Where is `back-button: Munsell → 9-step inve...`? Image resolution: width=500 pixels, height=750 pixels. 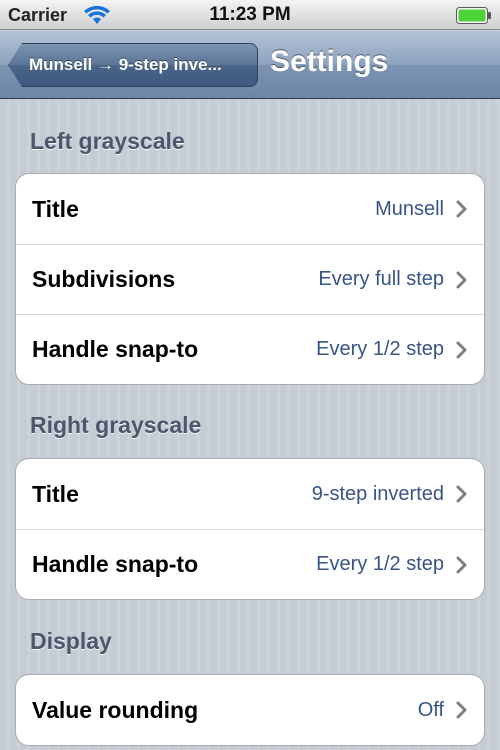 back-button: Munsell → 9-step inve... is located at coordinates (133, 65).